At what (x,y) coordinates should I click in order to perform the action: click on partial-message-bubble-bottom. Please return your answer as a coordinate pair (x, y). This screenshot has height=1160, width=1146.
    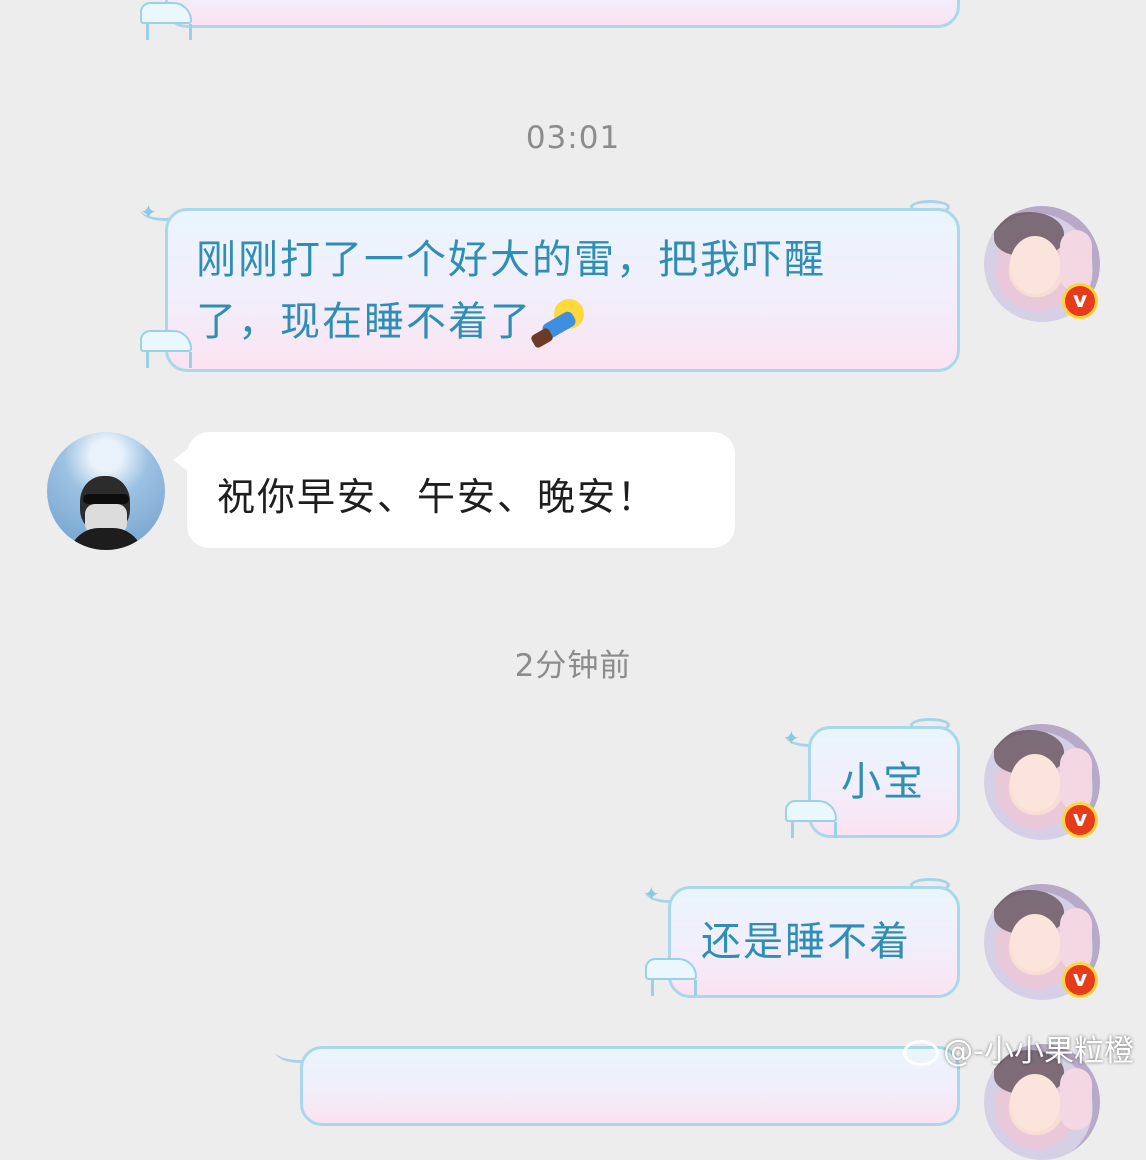
    Looking at the image, I should click on (630, 1086).